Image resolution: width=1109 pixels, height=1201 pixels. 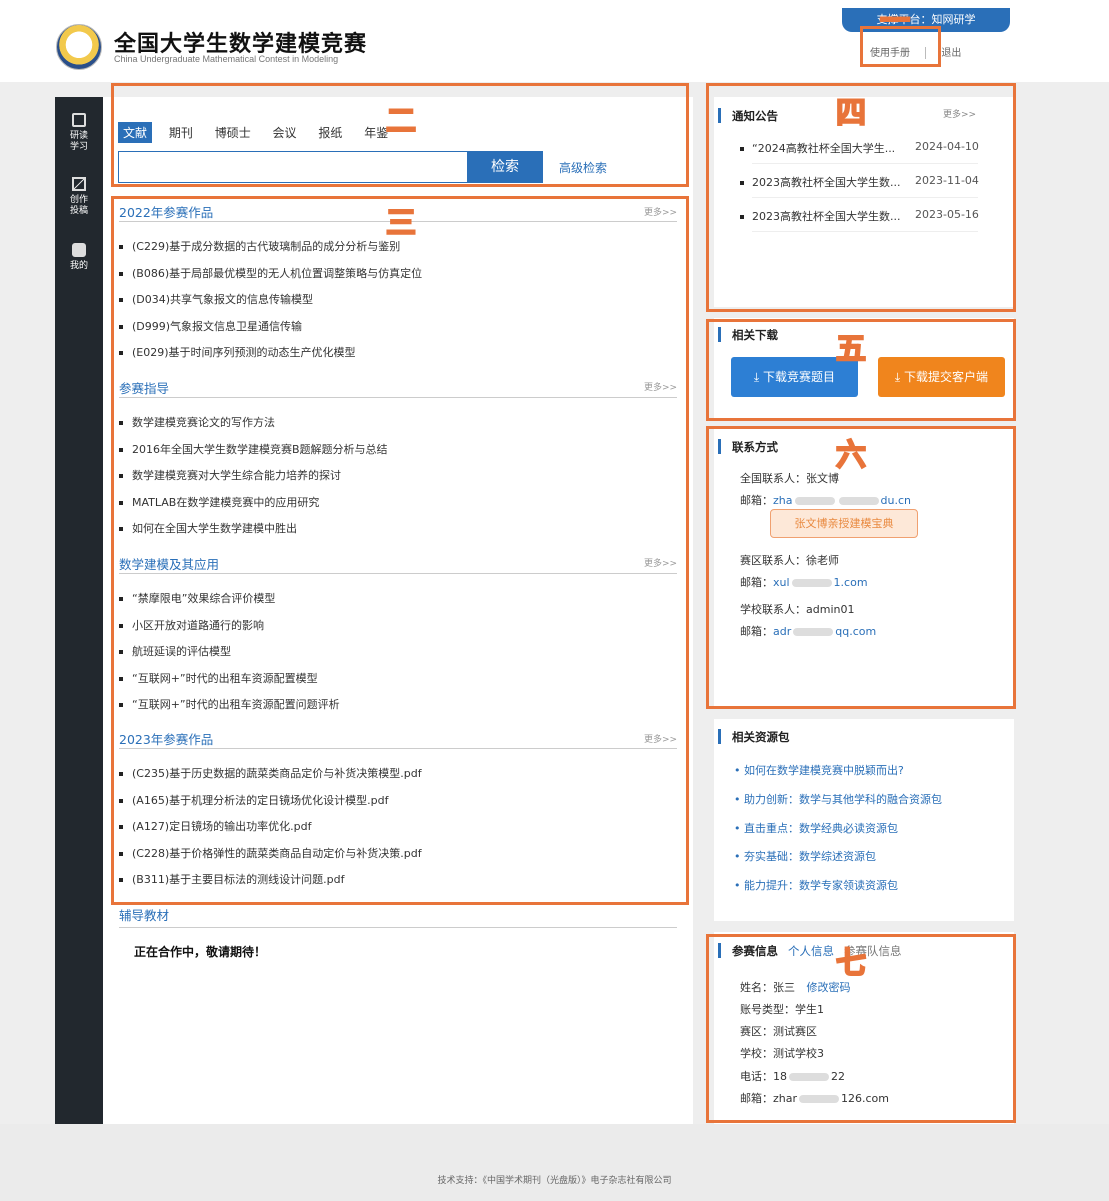 I want to click on sidebar-item-study: 研读学习, so click(x=79, y=133).